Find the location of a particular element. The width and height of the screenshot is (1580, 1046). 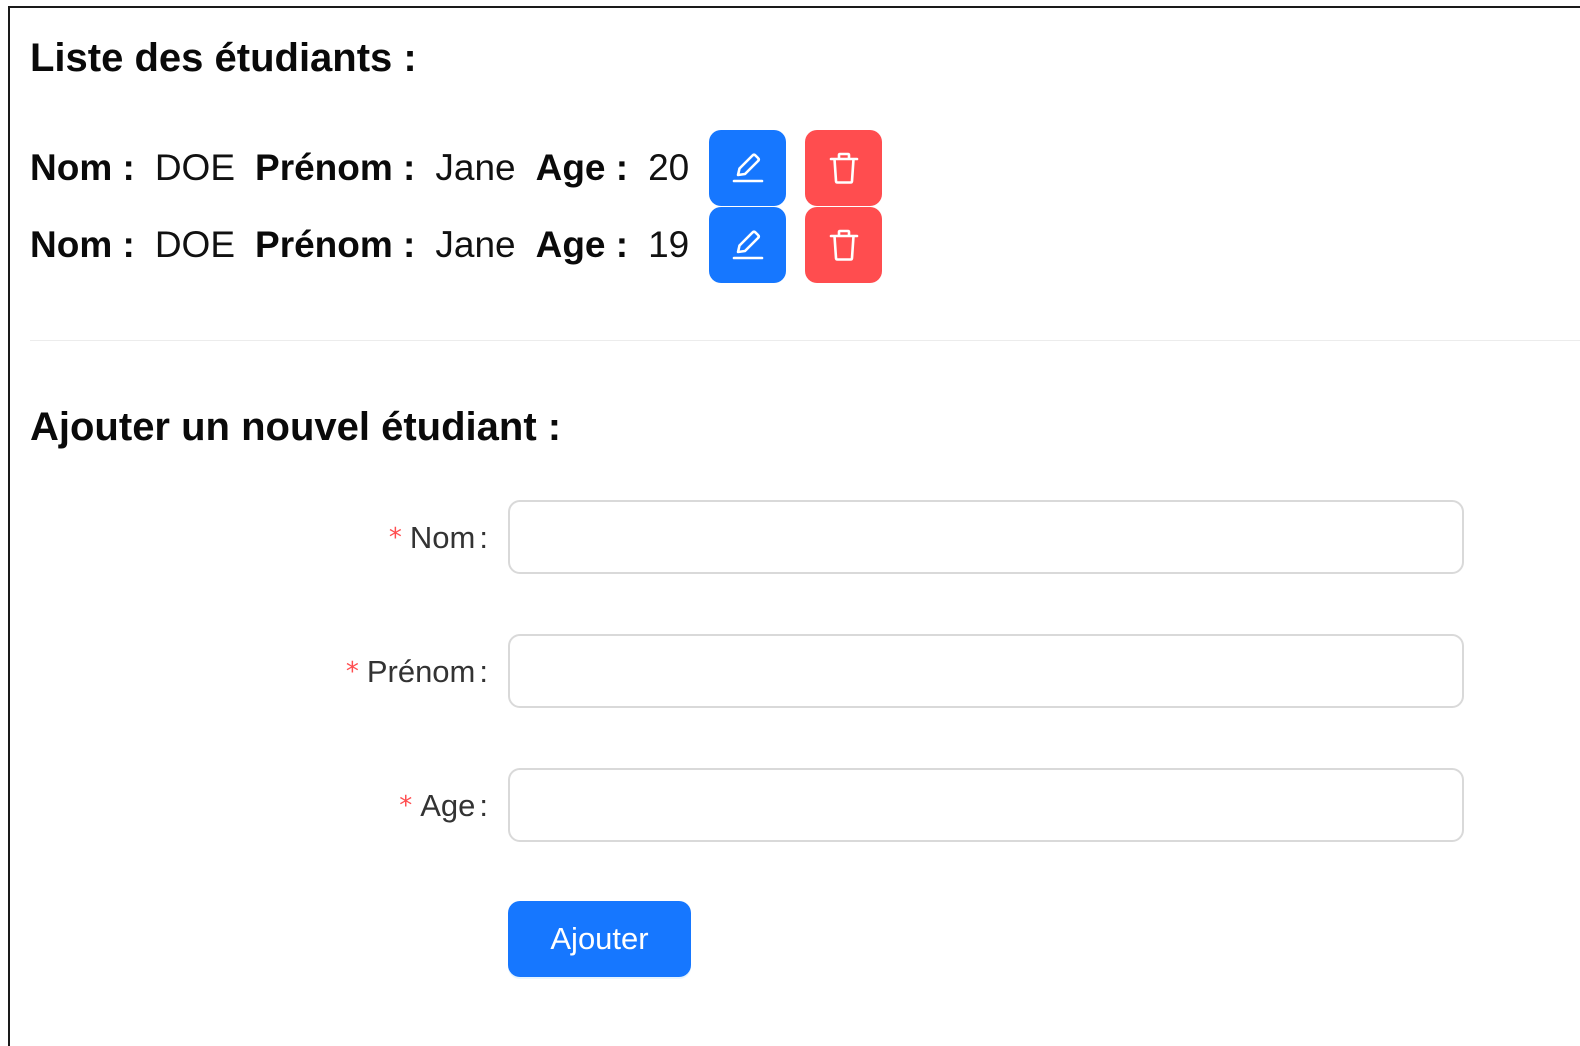

field-label-text: Age is located at coordinates (448, 805).